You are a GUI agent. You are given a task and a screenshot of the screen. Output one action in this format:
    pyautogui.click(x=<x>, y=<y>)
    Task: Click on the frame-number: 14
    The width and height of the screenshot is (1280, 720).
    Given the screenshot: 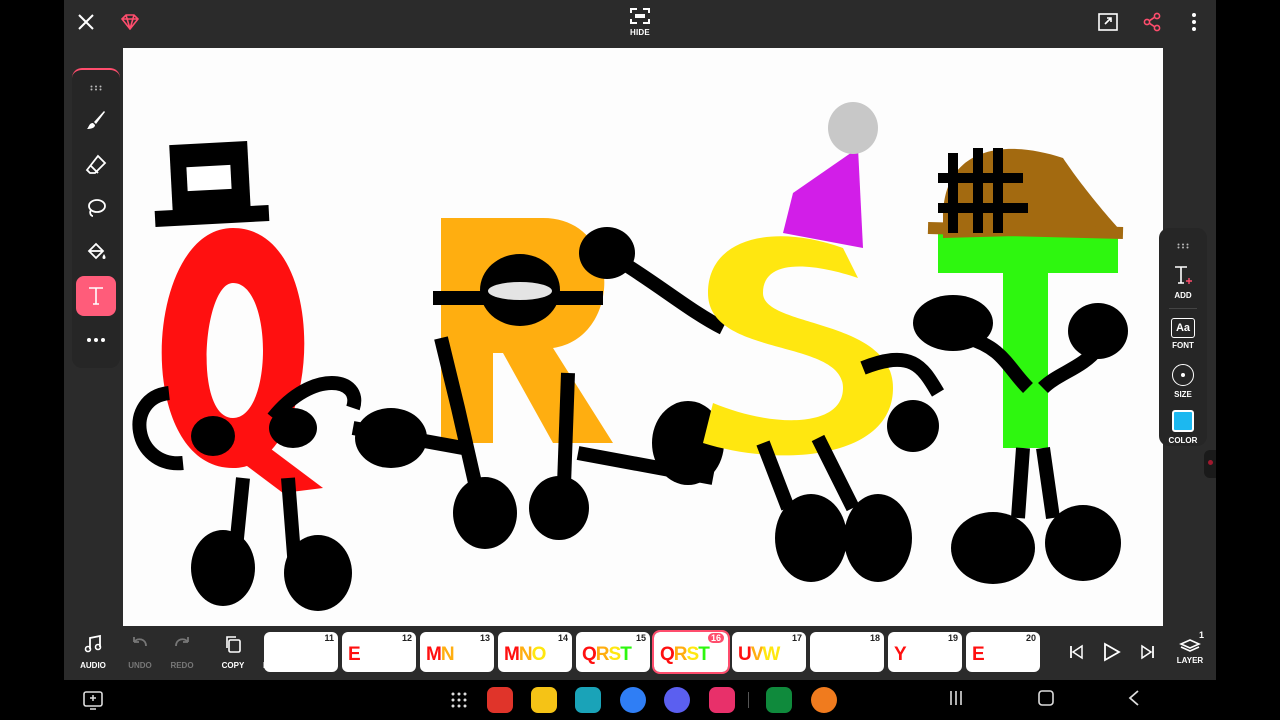 What is the action you would take?
    pyautogui.click(x=562, y=638)
    